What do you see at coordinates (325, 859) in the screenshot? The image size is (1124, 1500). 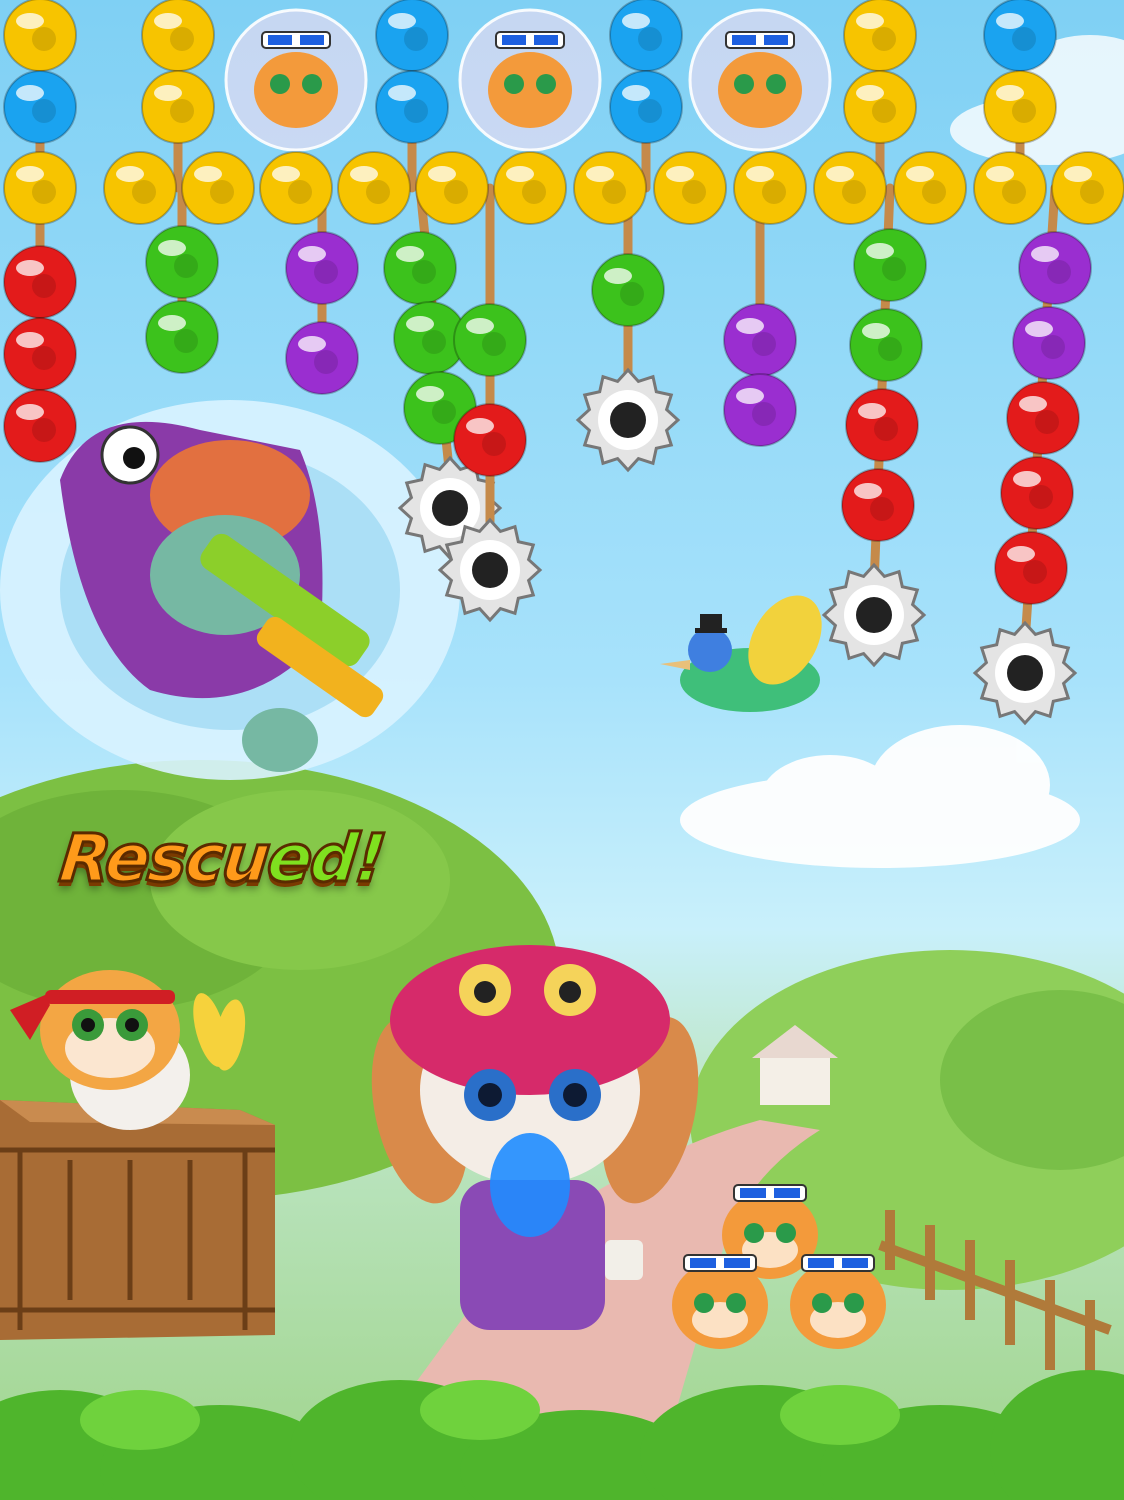 I see `rescued-banner-part2: ed!` at bounding box center [325, 859].